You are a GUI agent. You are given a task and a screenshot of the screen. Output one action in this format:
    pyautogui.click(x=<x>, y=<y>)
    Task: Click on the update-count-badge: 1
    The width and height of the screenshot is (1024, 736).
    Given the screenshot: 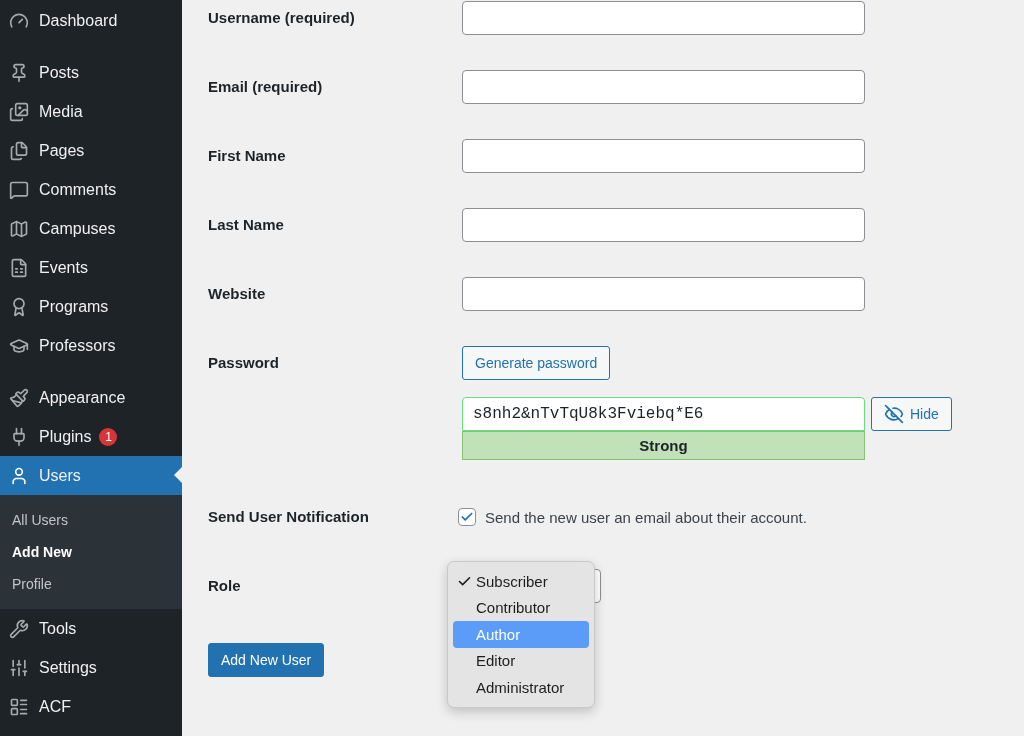 What is the action you would take?
    pyautogui.click(x=108, y=436)
    